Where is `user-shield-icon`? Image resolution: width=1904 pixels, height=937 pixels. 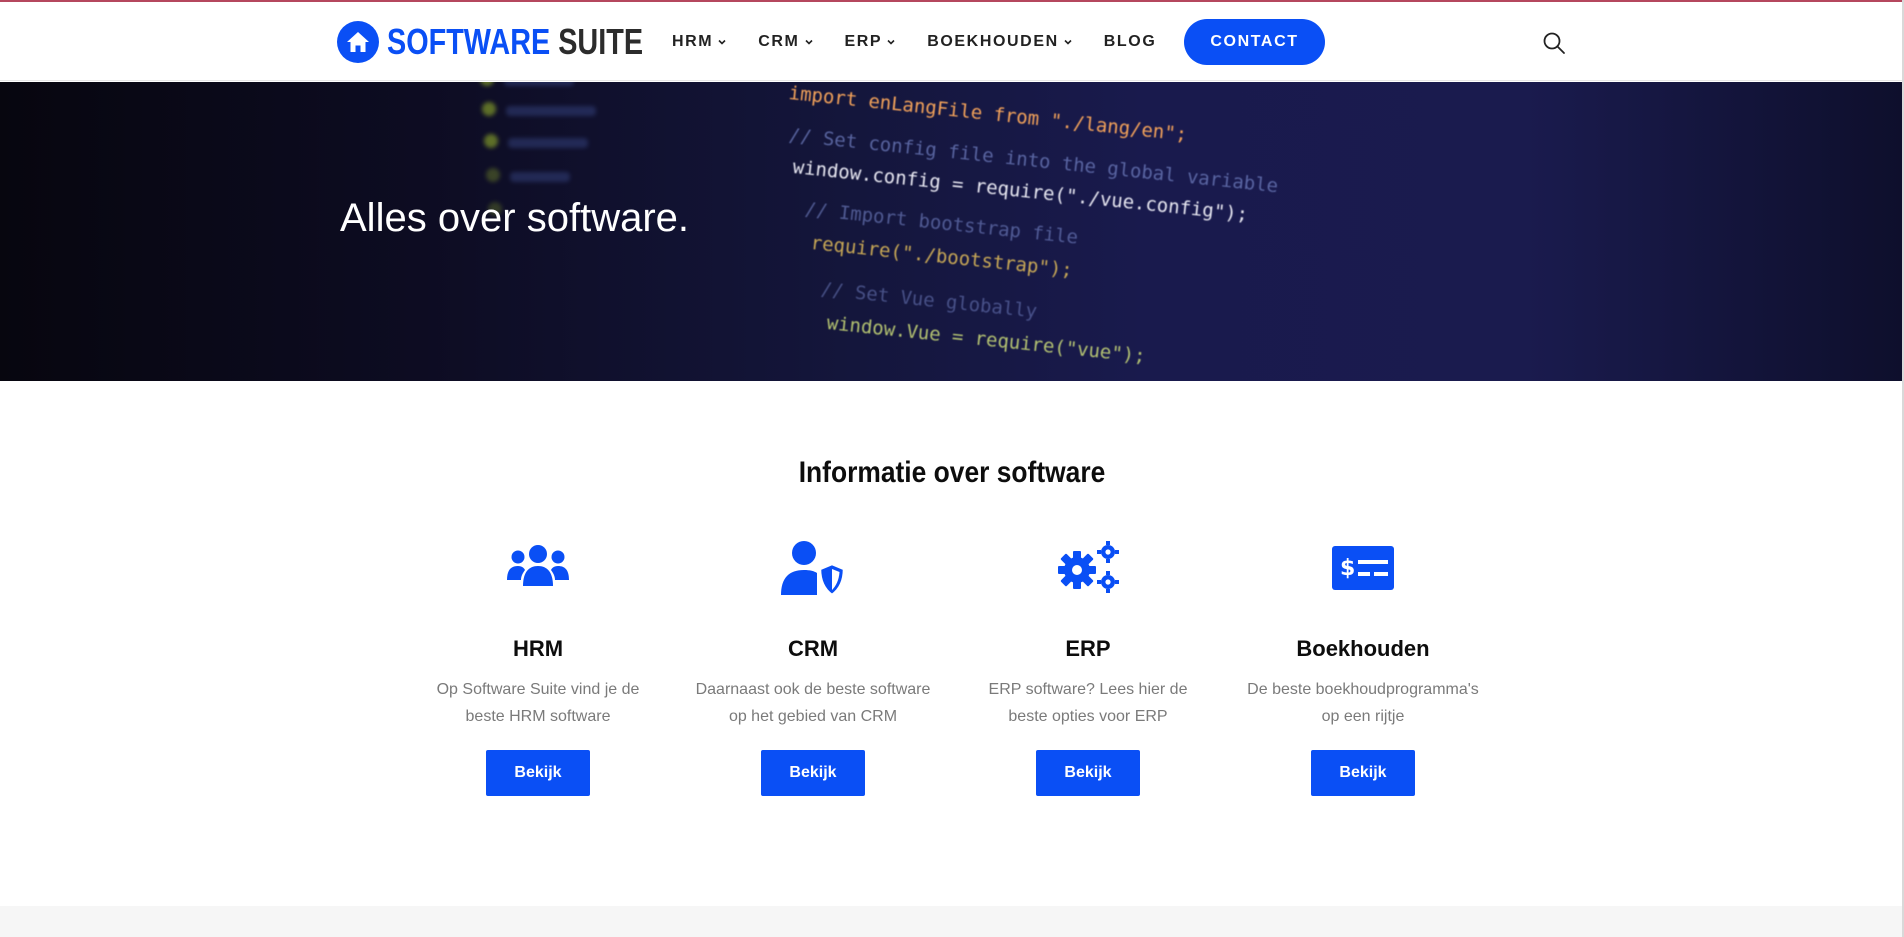 user-shield-icon is located at coordinates (813, 568).